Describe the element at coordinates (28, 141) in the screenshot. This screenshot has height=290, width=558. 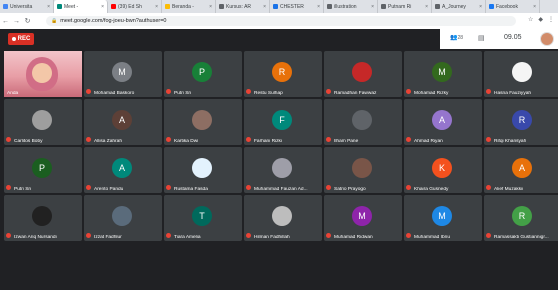
I see `participant-name: Carlitos Boby` at that location.